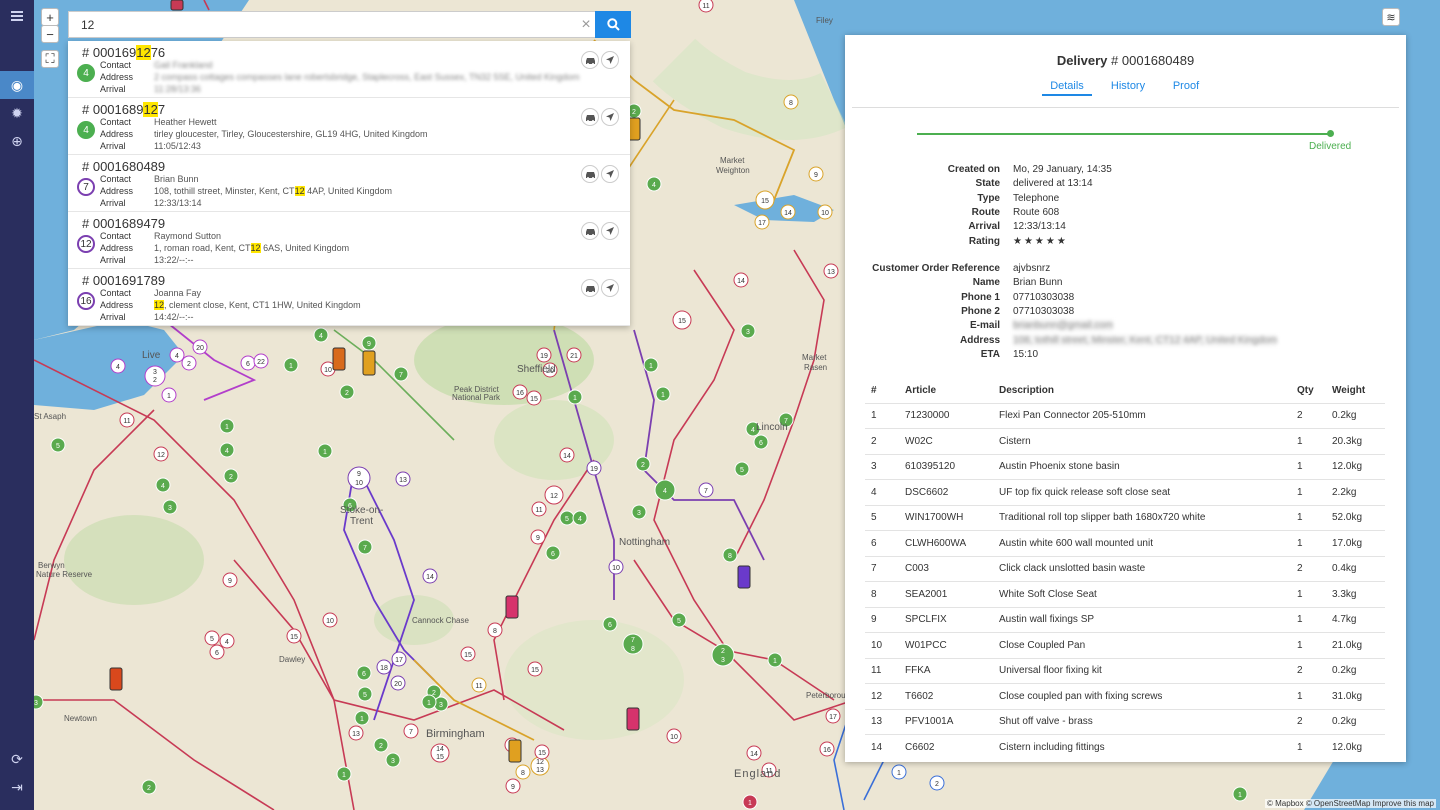 This screenshot has width=1440, height=810. Describe the element at coordinates (1044, 297) in the screenshot. I see `customer-value: 07710303038` at that location.